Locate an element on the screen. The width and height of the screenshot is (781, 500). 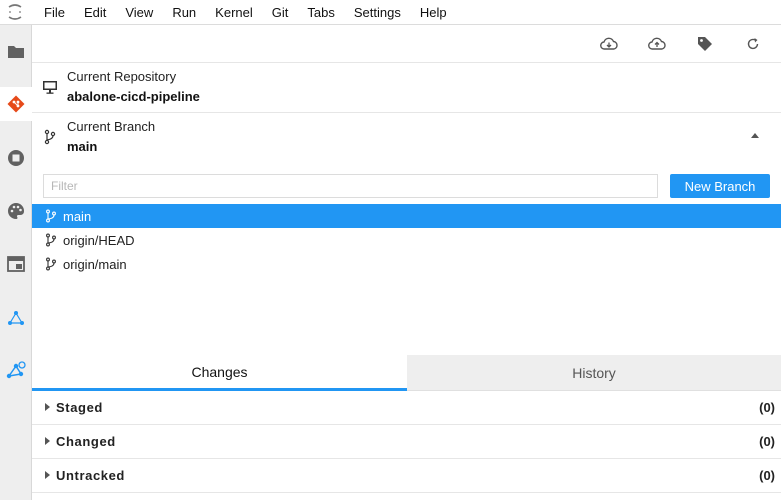
new-branch-button: New Branch is located at coordinates (720, 186).